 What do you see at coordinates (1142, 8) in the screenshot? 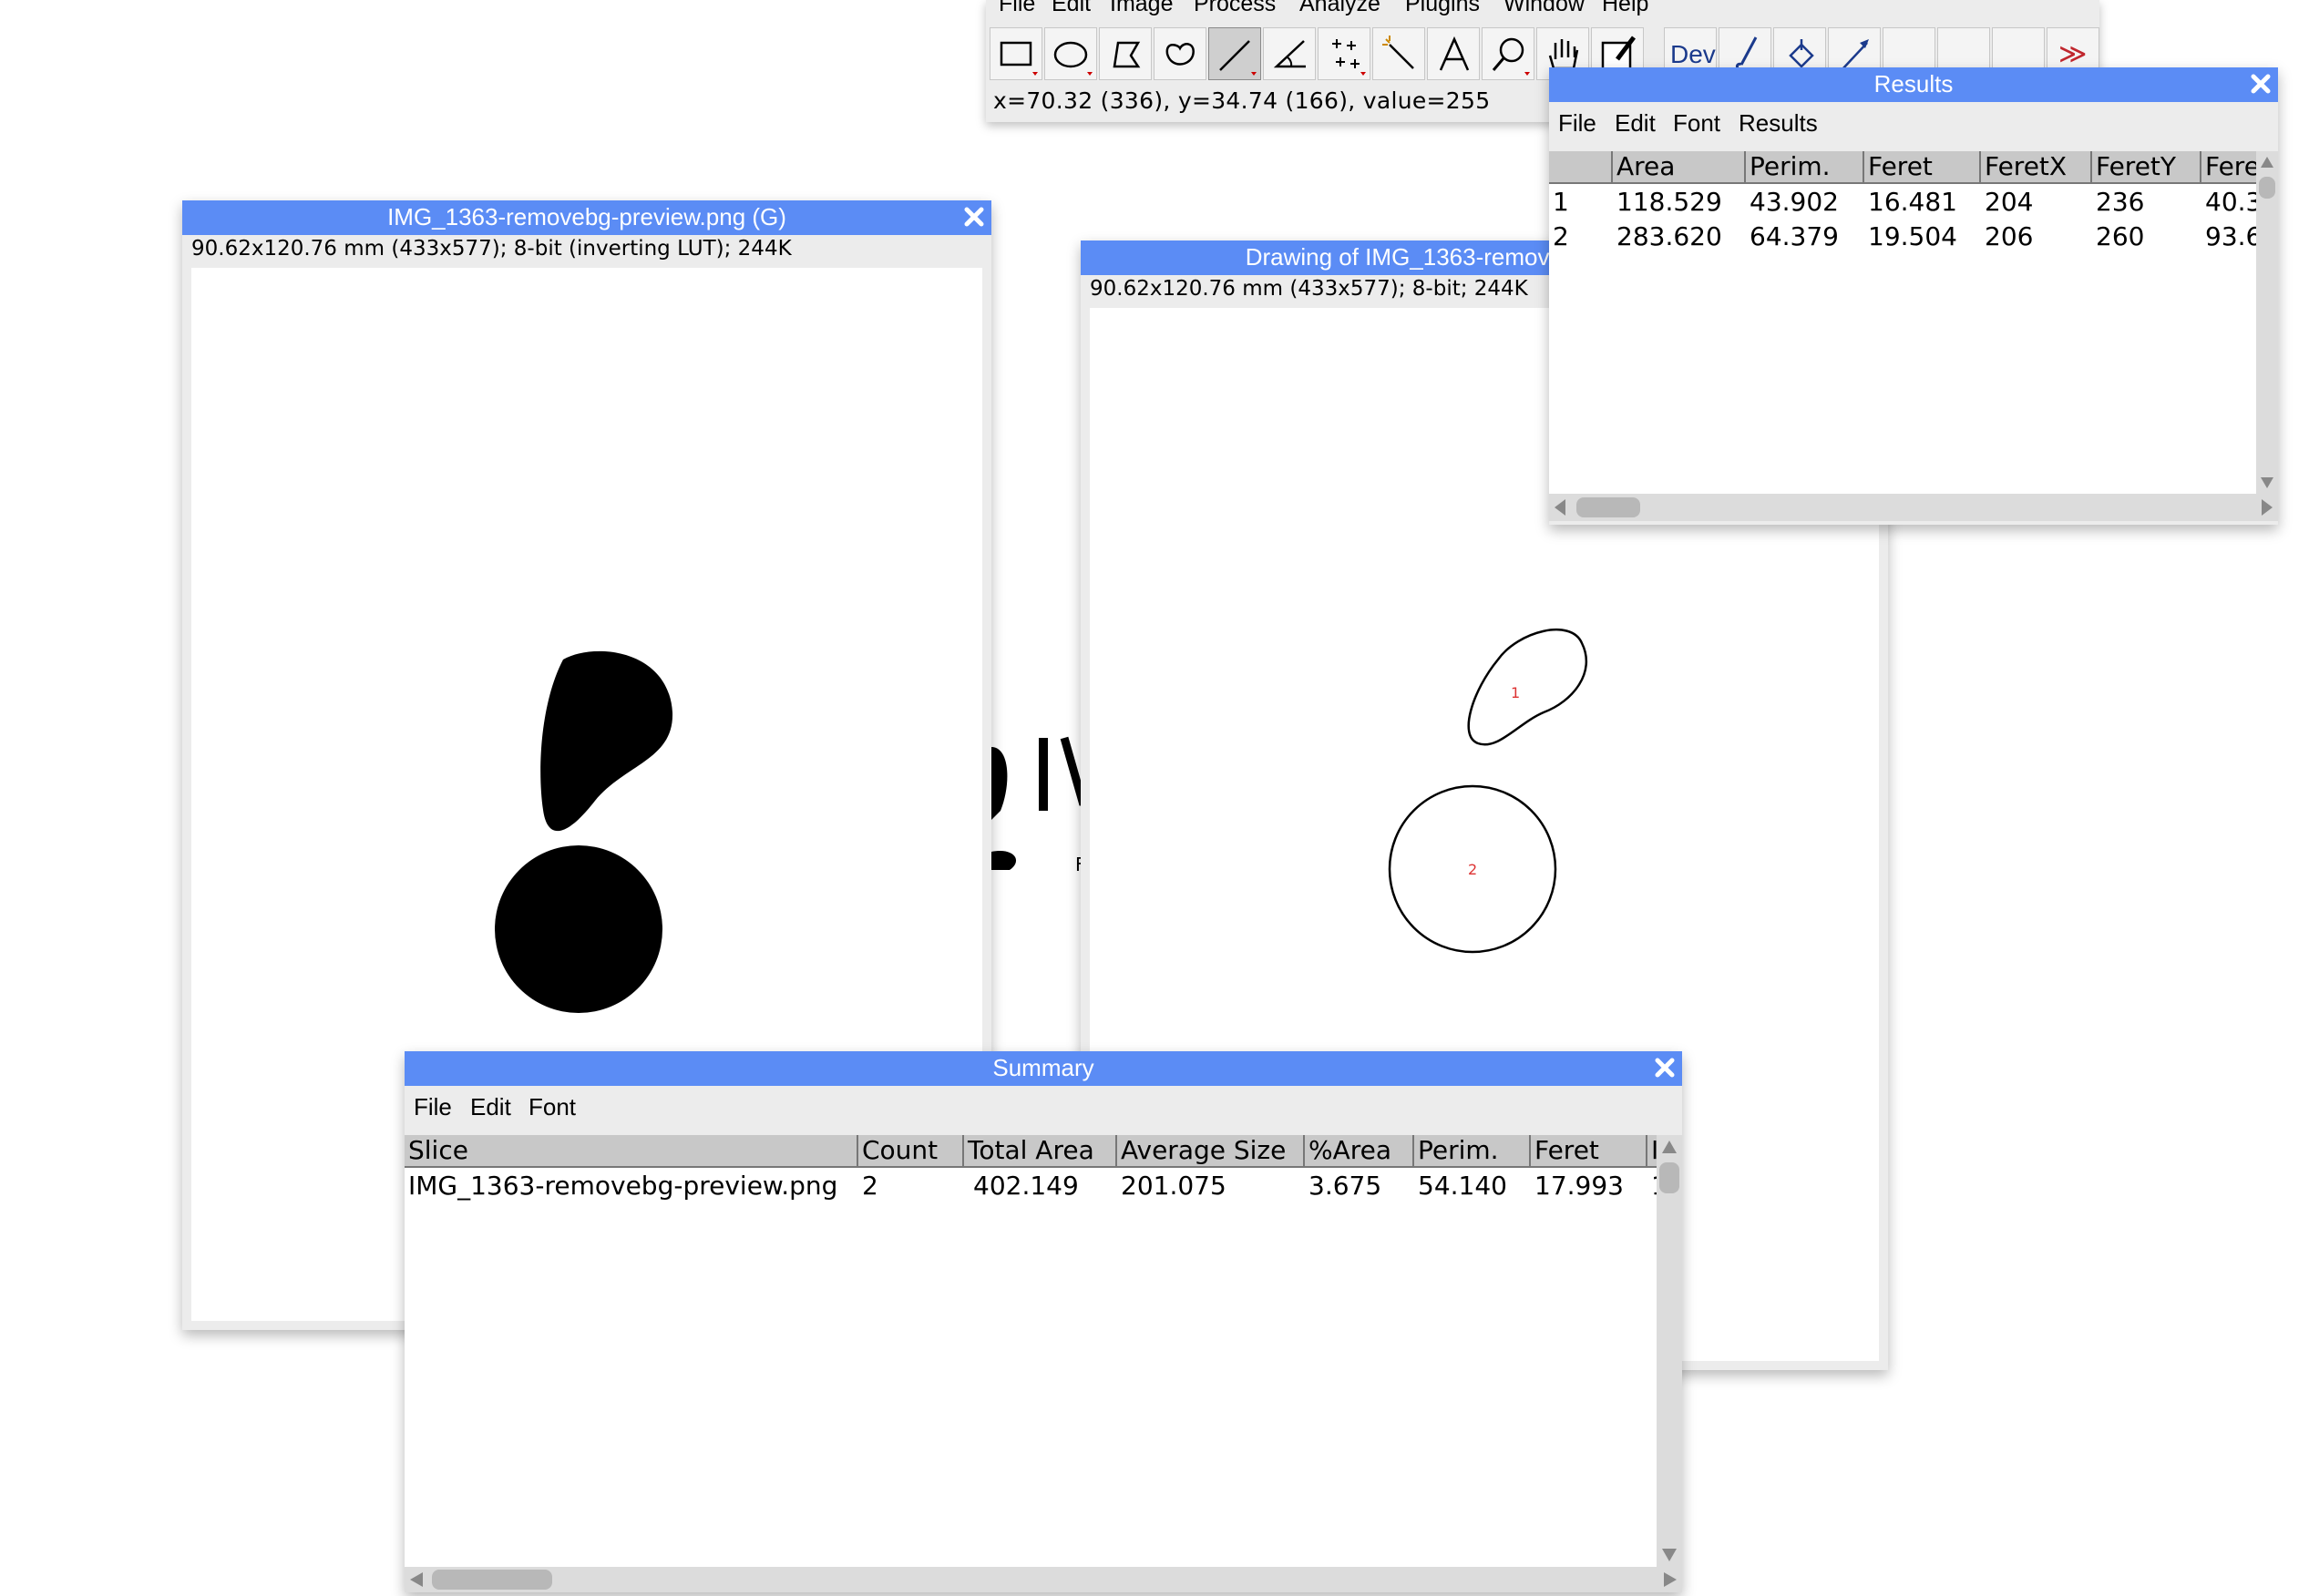
I see `menu-image: Image` at bounding box center [1142, 8].